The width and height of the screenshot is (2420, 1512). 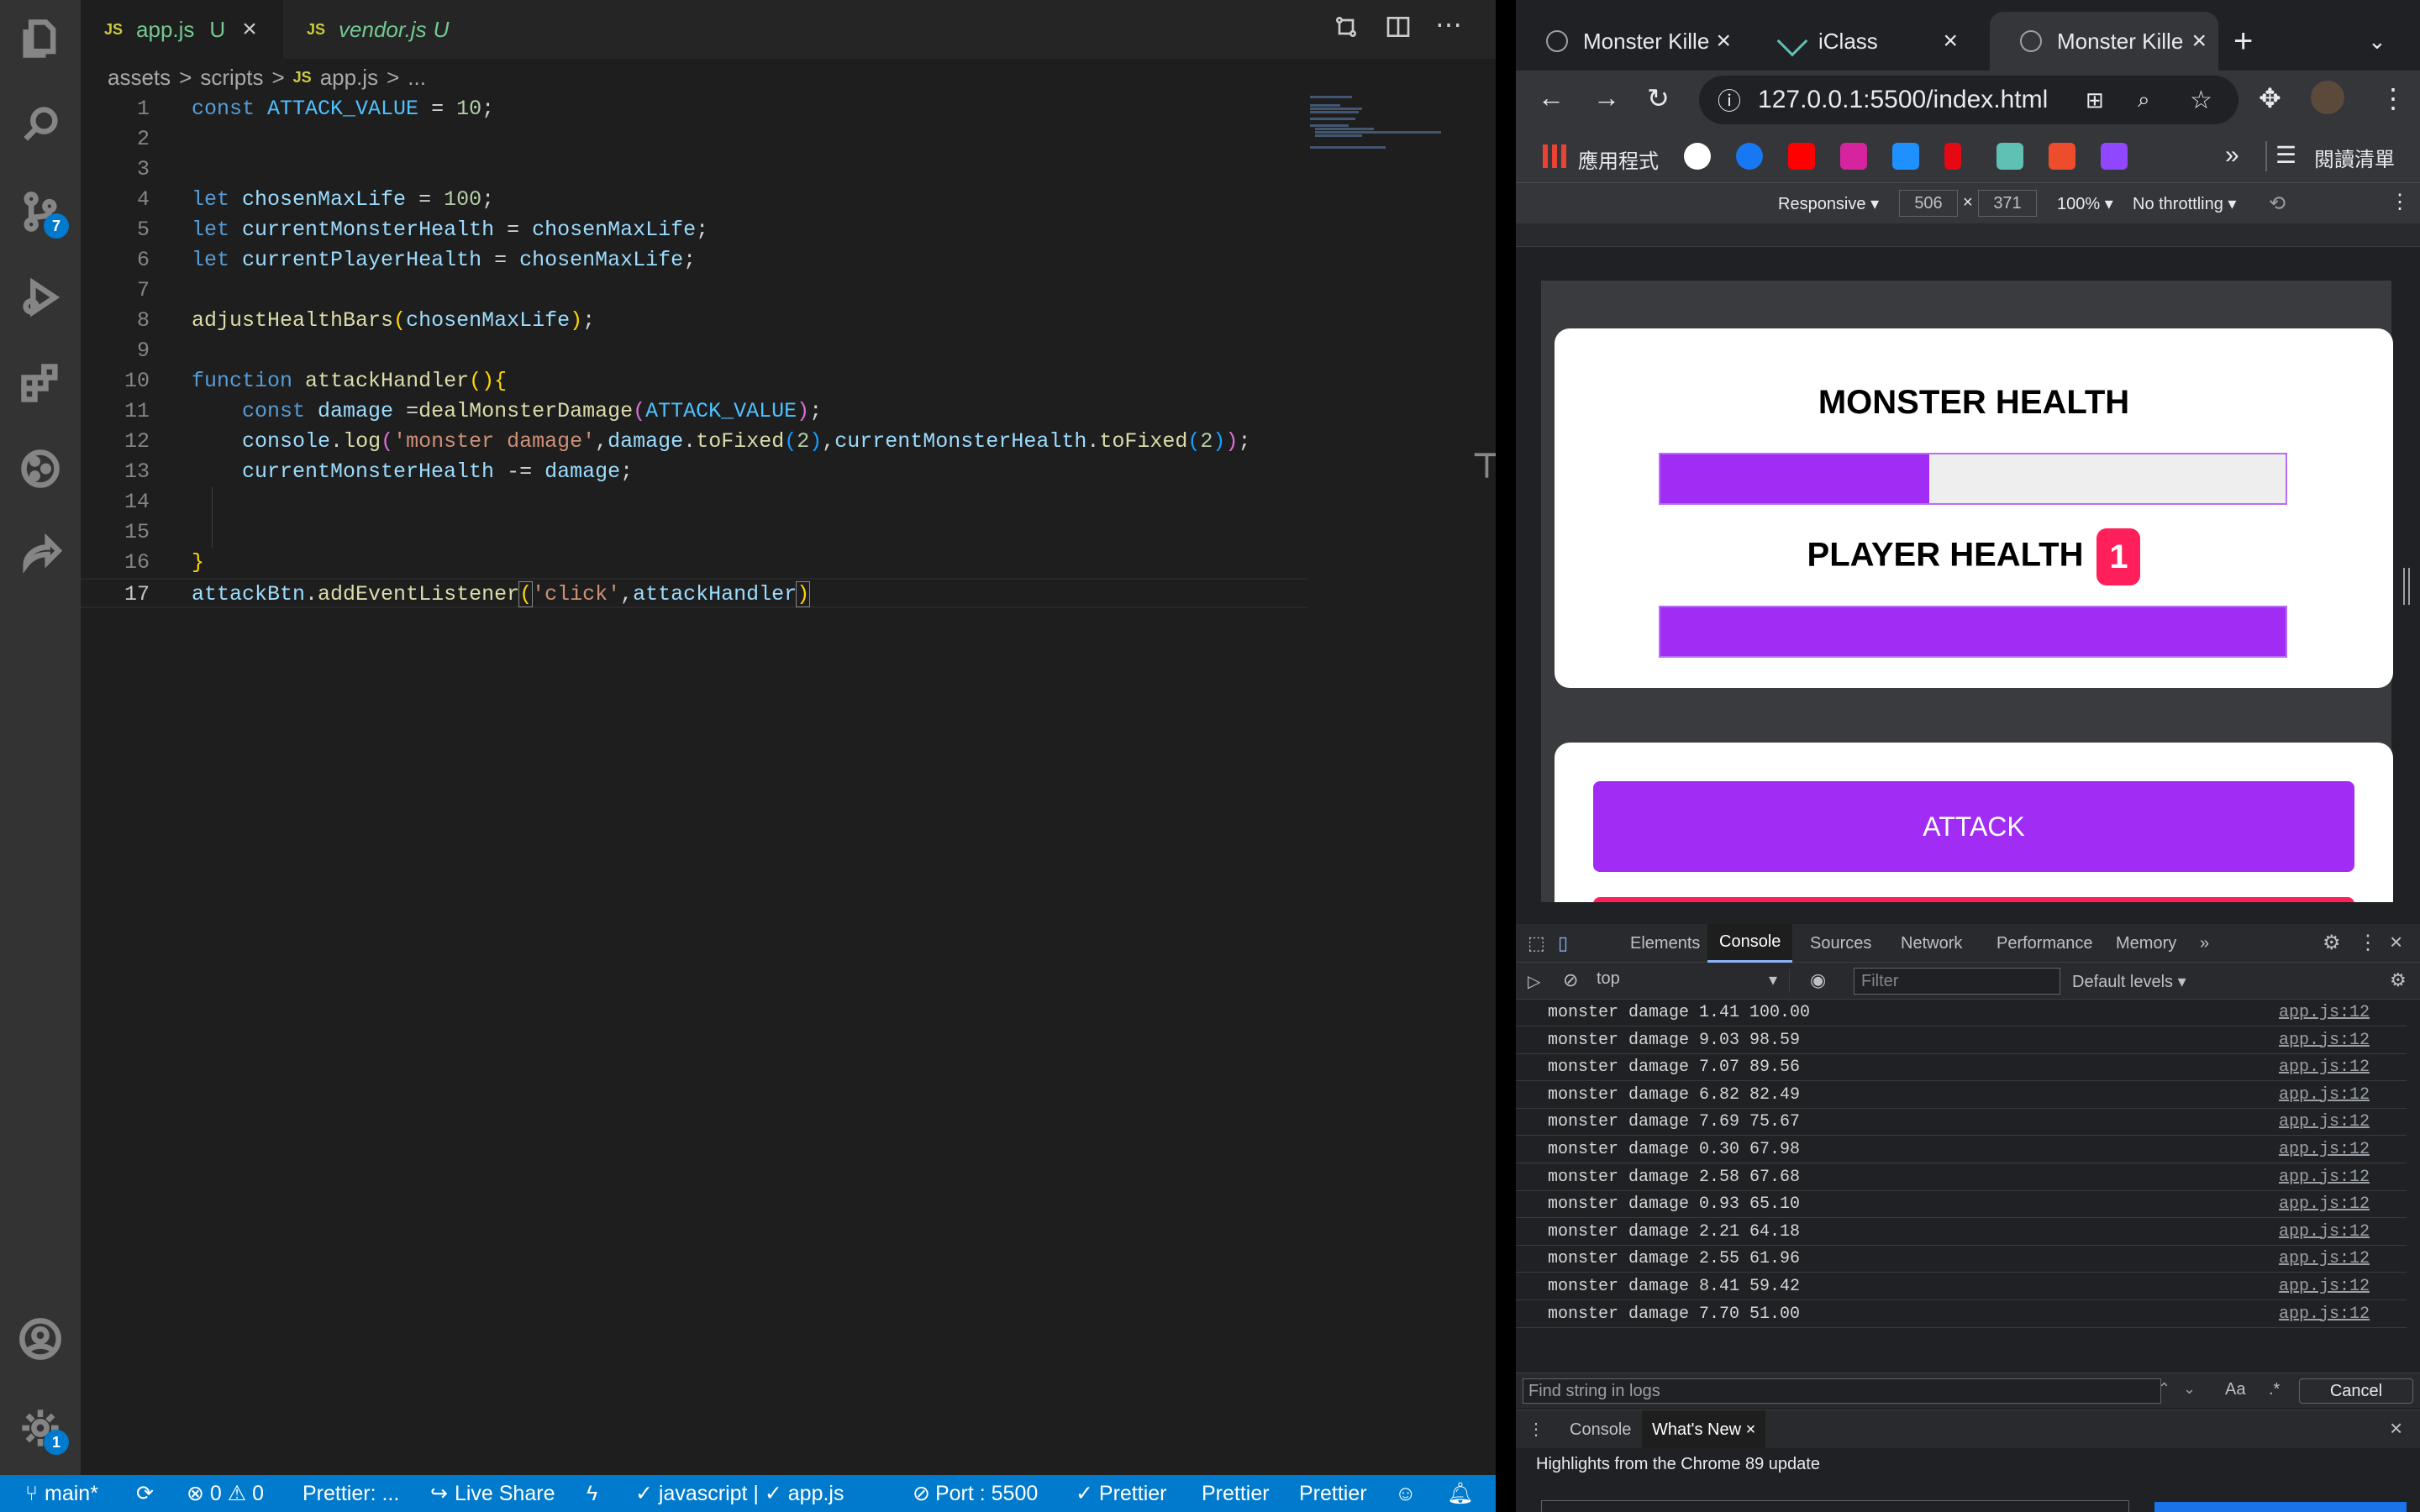 What do you see at coordinates (40, 554) in the screenshot?
I see `live-share-icon` at bounding box center [40, 554].